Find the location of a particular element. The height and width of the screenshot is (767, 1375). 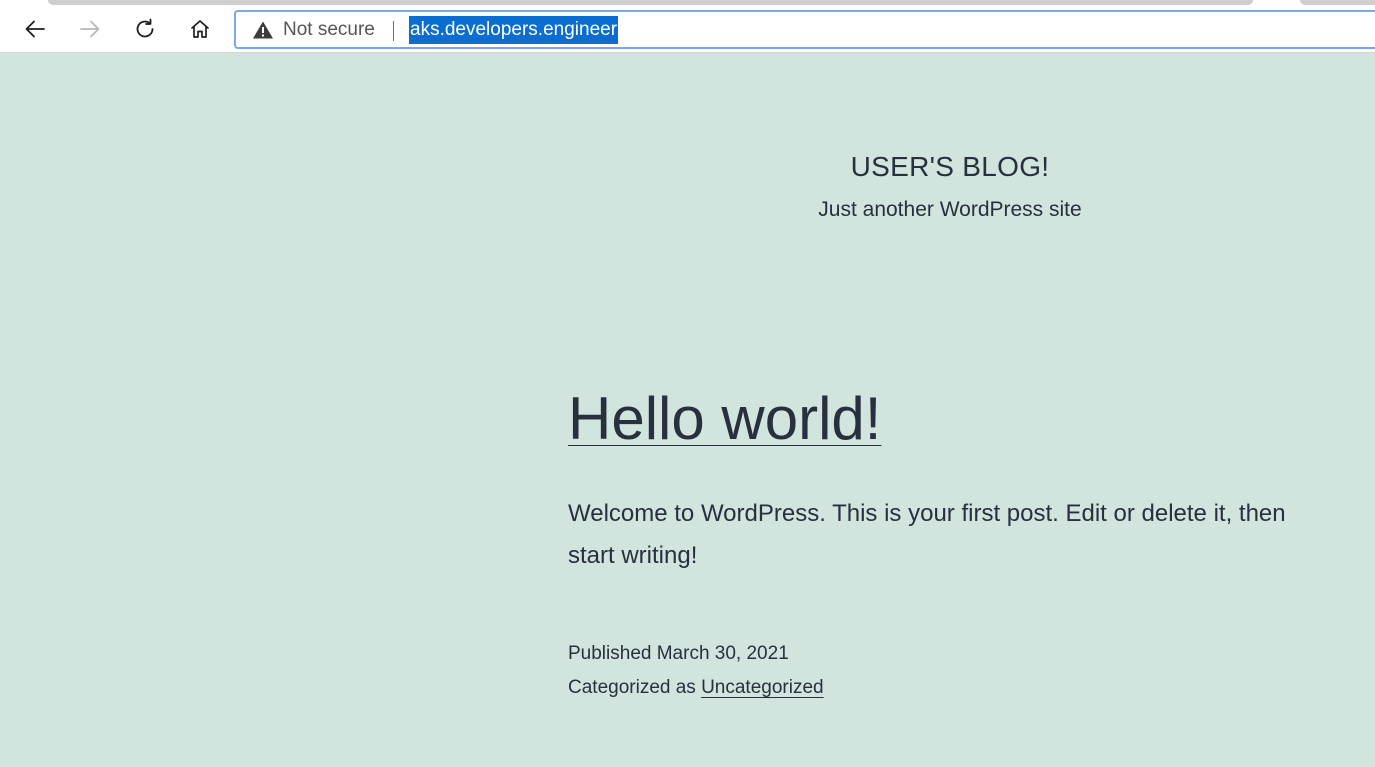

security-status-label: Not secure is located at coordinates (329, 30).